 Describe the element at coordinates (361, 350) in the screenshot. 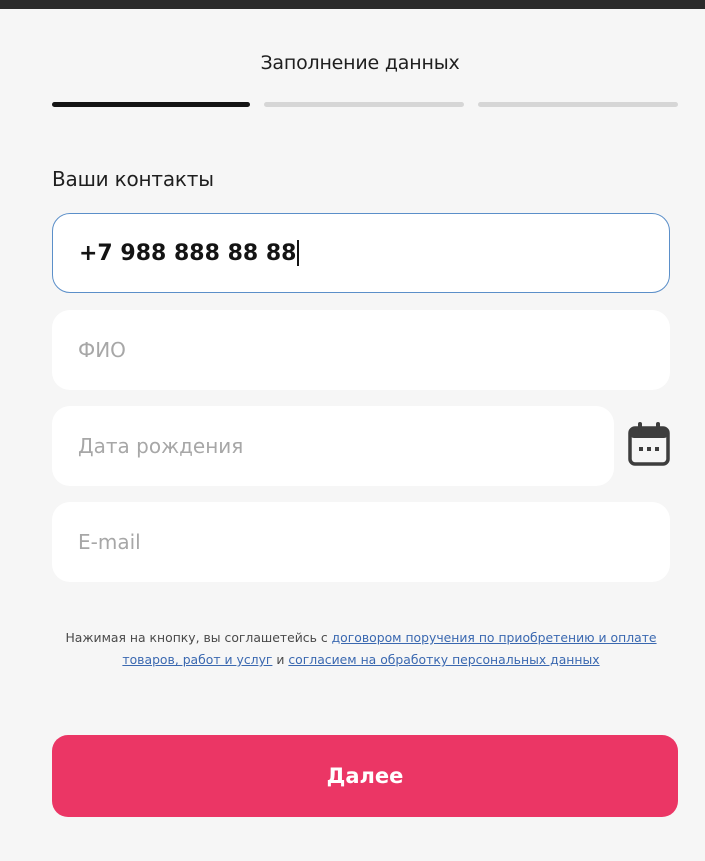

I see `fio-field: ФИО` at that location.